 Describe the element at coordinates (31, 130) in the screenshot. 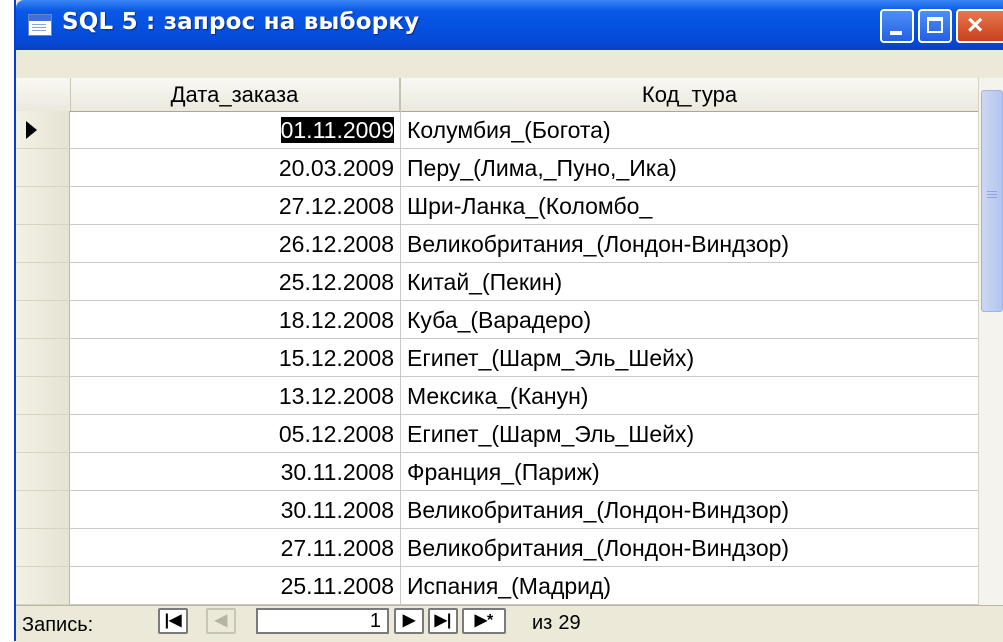

I see `current-record-arrow-icon` at that location.